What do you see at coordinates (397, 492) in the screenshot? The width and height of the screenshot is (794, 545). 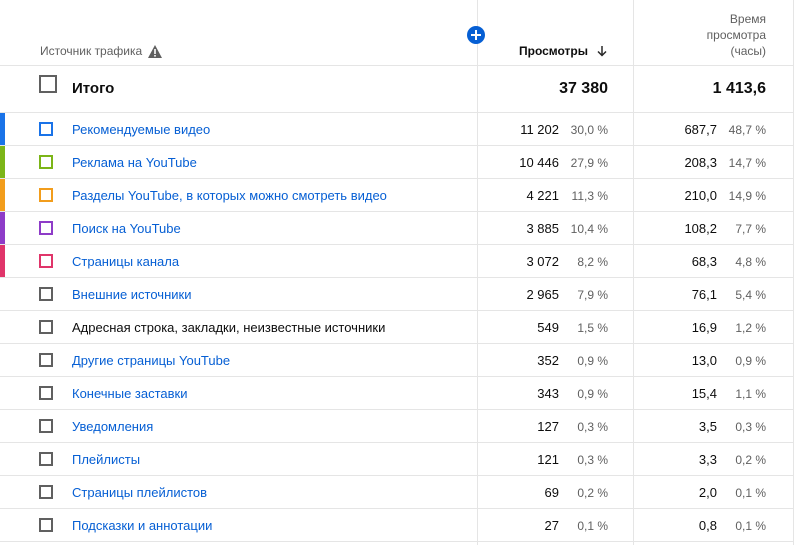 I see `table-row: Страницы плейлистов 69 0,2 % 2,0 0,1 %` at bounding box center [397, 492].